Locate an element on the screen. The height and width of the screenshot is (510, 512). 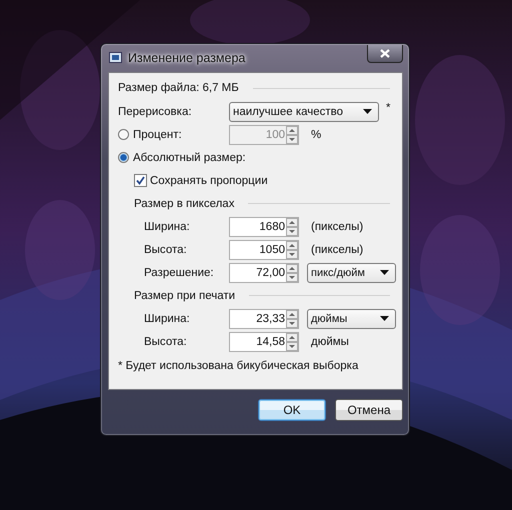
footnote-text: * Будет использована бикубическая выборка is located at coordinates (239, 366).